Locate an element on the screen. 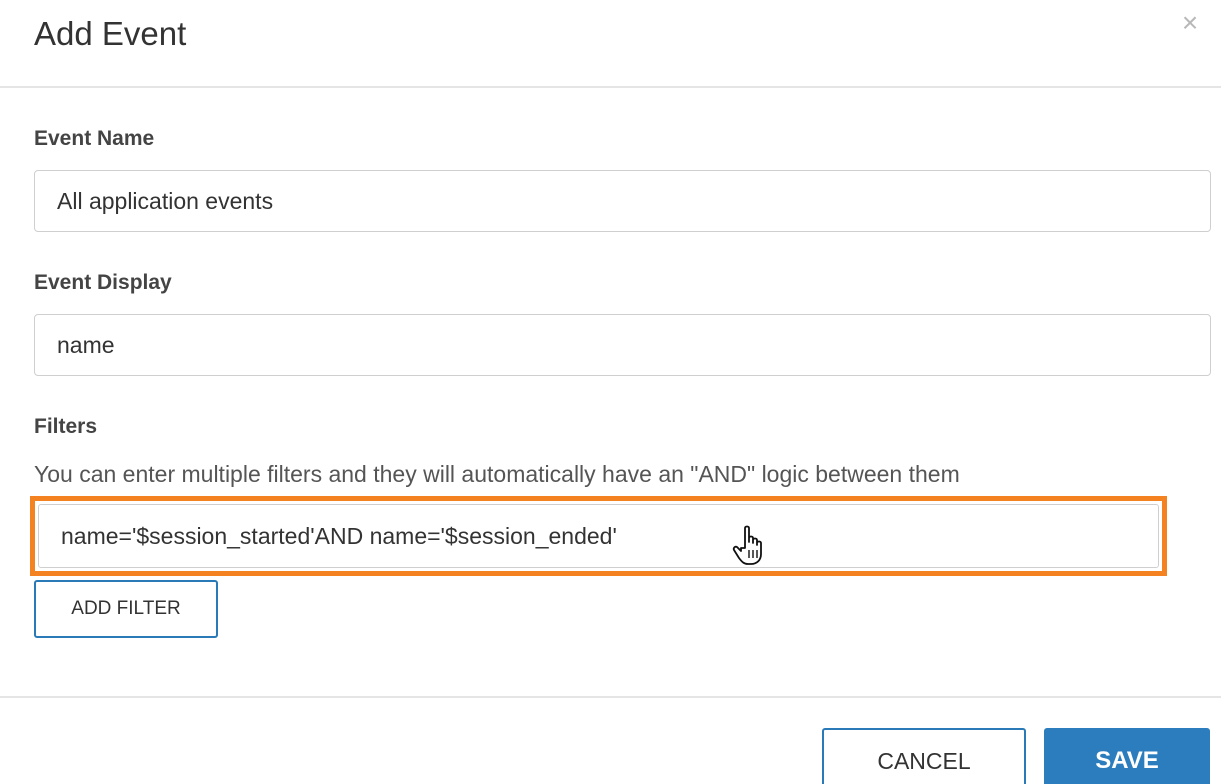 This screenshot has width=1221, height=784. add-filter-button: ADD FILTER is located at coordinates (126, 609).